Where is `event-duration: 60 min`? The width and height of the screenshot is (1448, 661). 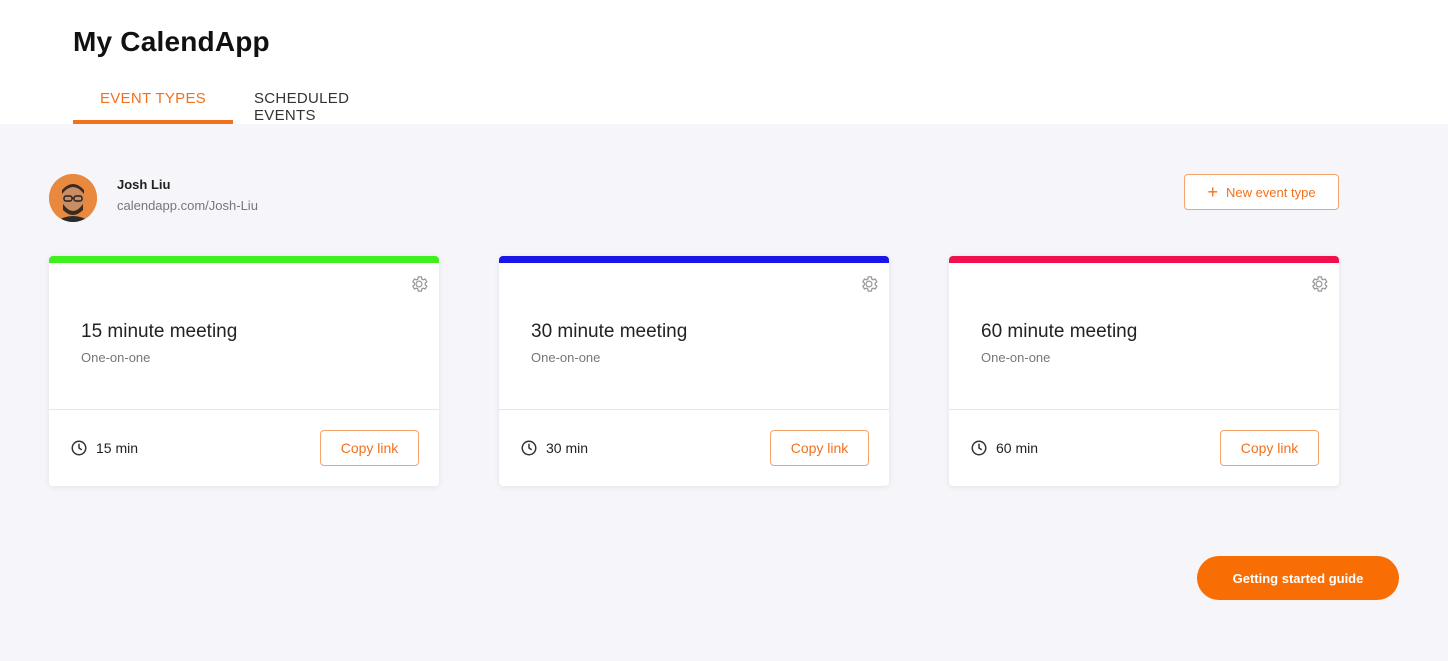 event-duration: 60 min is located at coordinates (1017, 448).